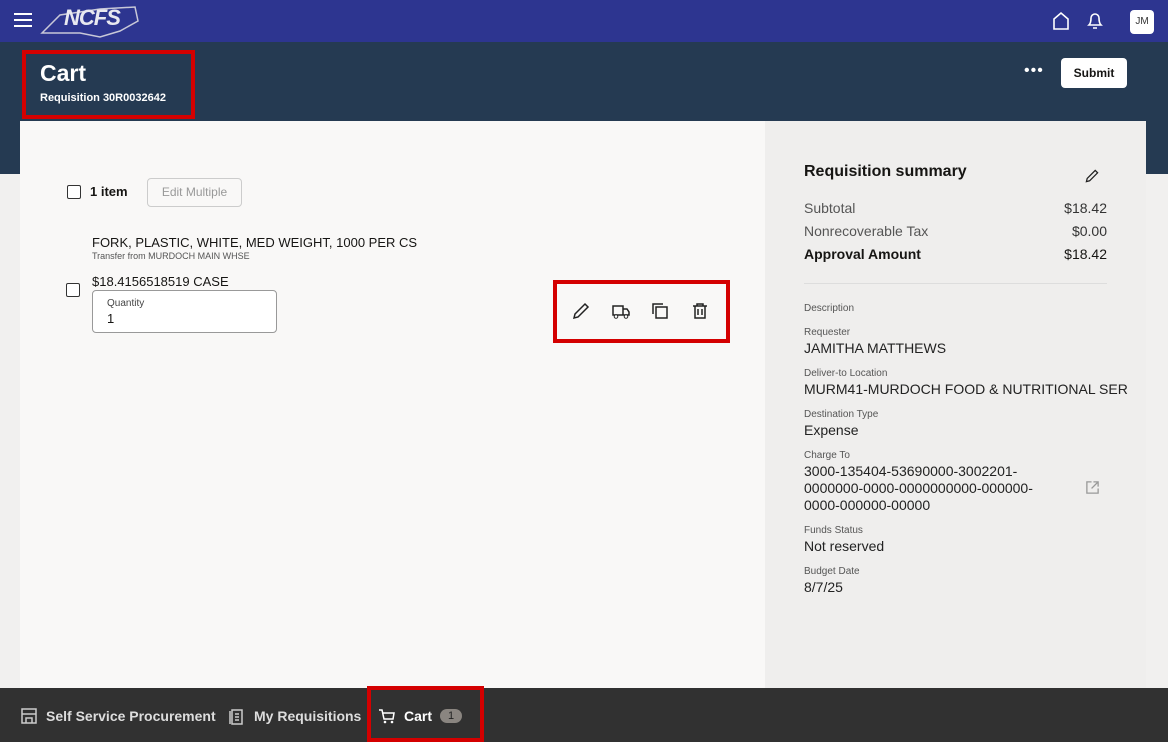 This screenshot has height=742, width=1168. What do you see at coordinates (832, 571) in the screenshot?
I see `budget-label: Budget Date` at bounding box center [832, 571].